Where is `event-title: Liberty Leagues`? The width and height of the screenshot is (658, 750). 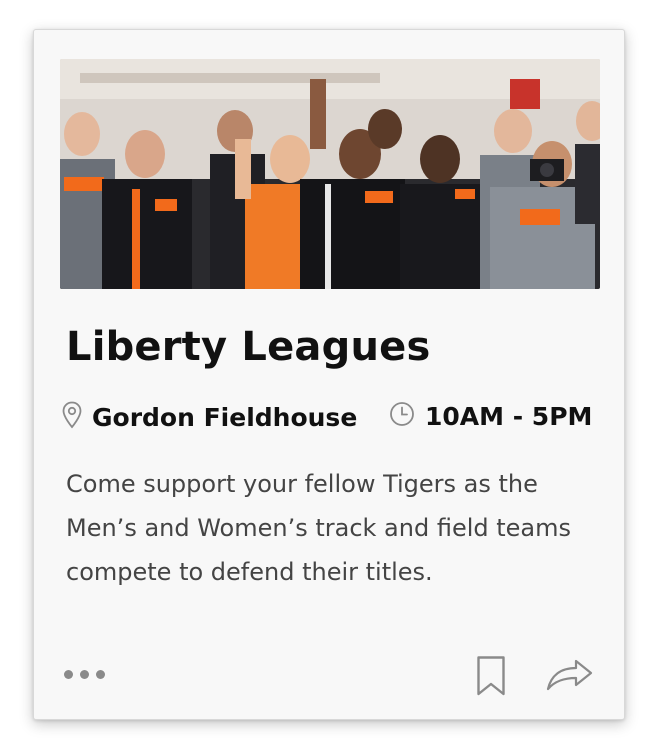 event-title: Liberty Leagues is located at coordinates (248, 347).